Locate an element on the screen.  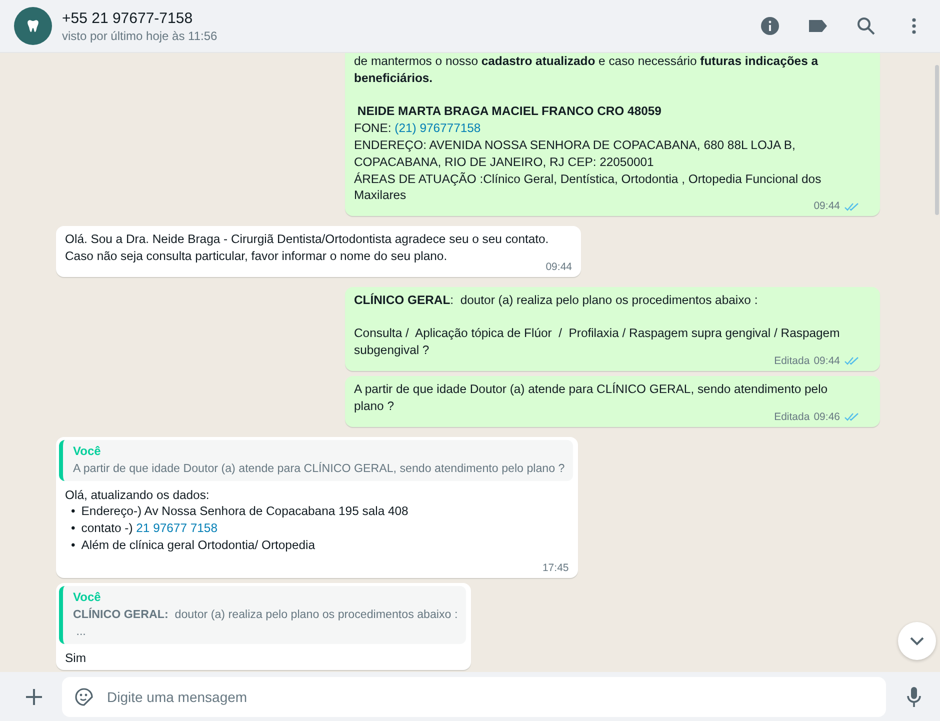
scroll-down-button is located at coordinates (917, 641).